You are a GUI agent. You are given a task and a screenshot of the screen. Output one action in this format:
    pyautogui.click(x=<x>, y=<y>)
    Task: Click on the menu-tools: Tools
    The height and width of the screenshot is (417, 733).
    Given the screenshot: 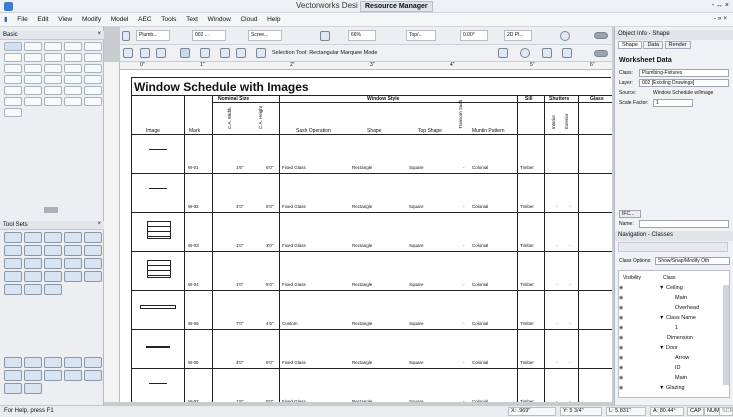 What is the action you would take?
    pyautogui.click(x=168, y=19)
    